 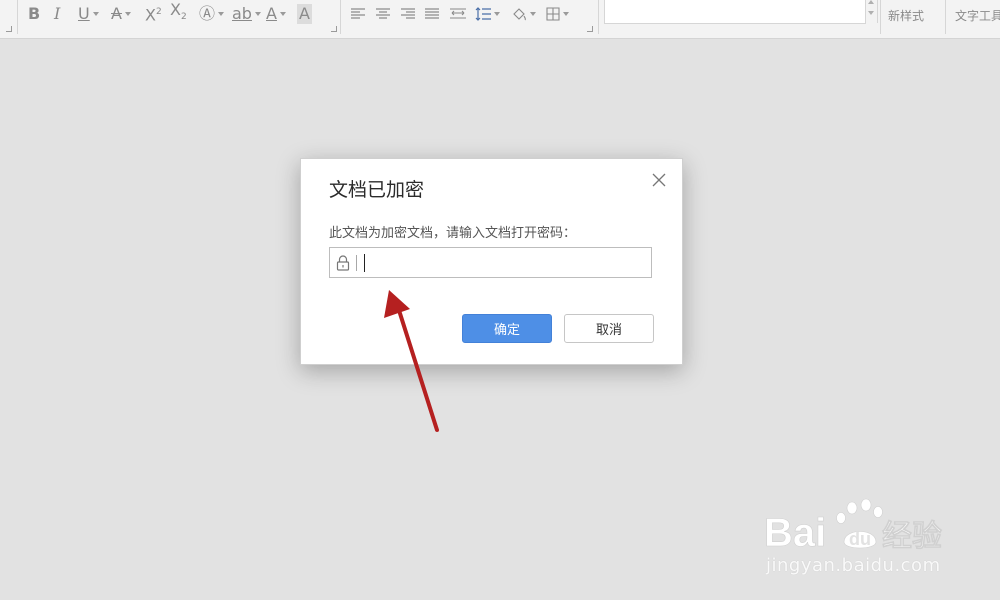 I want to click on lock-icon, so click(x=343, y=263).